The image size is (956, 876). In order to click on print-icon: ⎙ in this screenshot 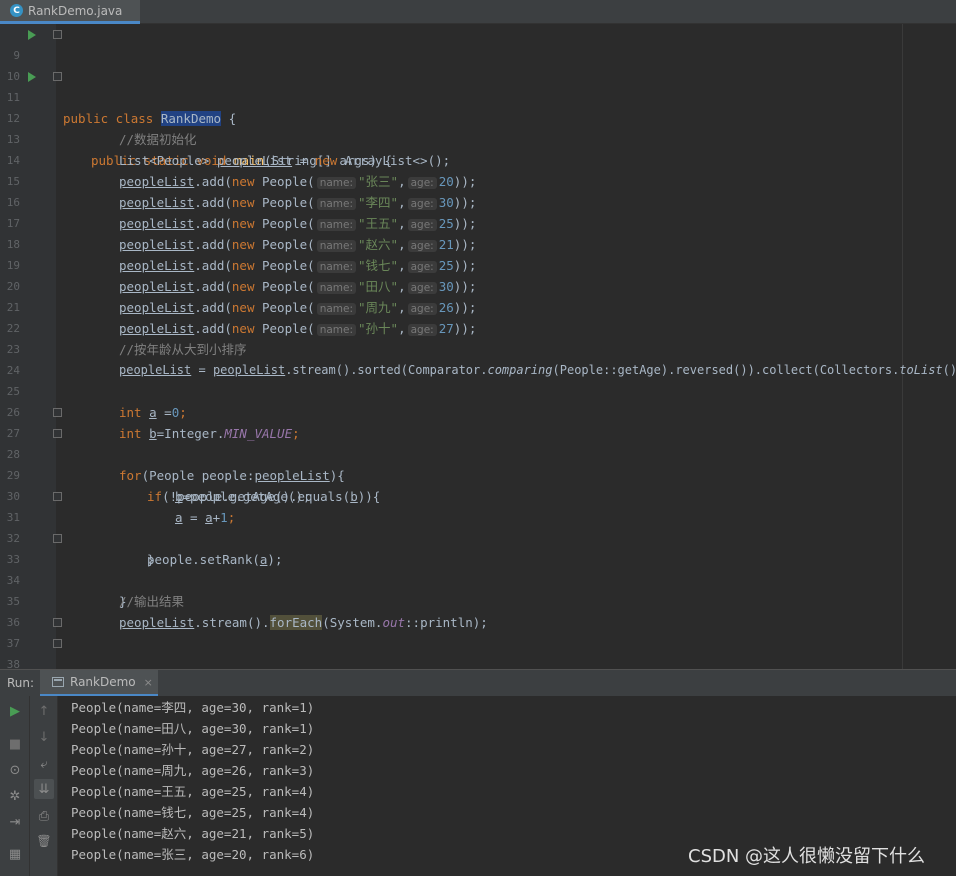, I will do `click(44, 816)`.